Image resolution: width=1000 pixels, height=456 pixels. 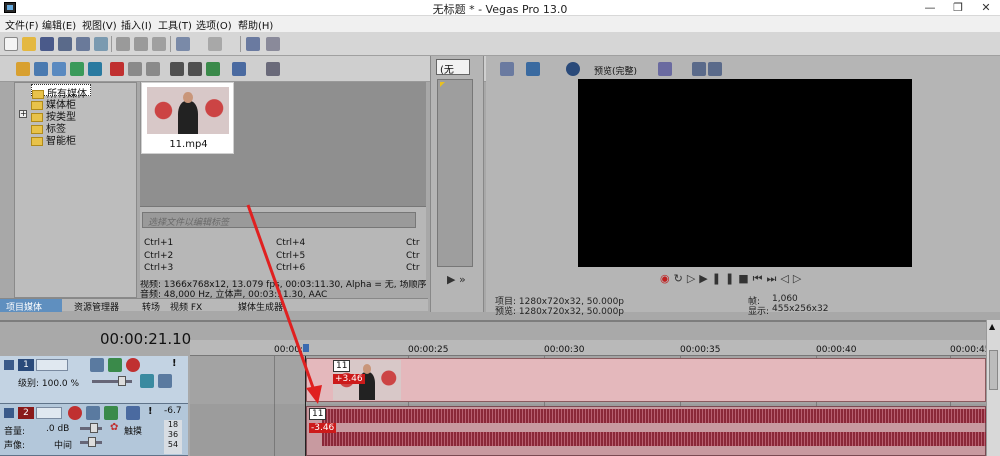 I want to click on trimmer-dropdown: (无, so click(x=453, y=67).